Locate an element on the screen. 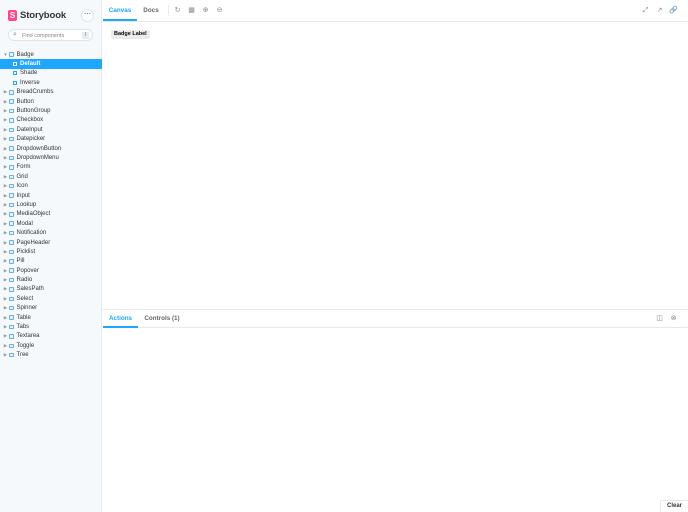  tab-controls: Controls (1) is located at coordinates (162, 319).